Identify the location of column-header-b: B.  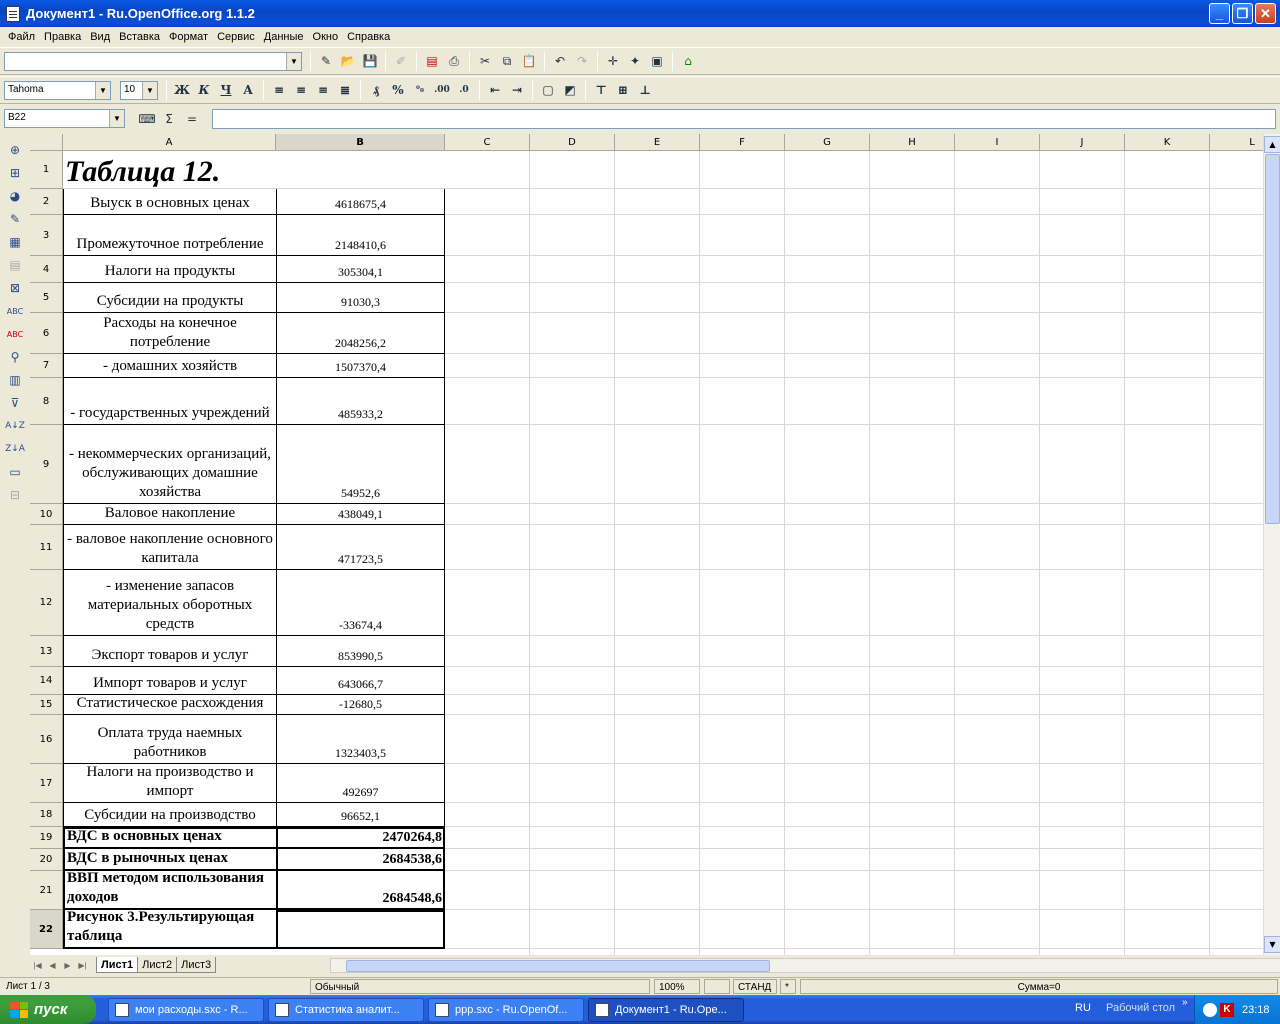
(360, 142).